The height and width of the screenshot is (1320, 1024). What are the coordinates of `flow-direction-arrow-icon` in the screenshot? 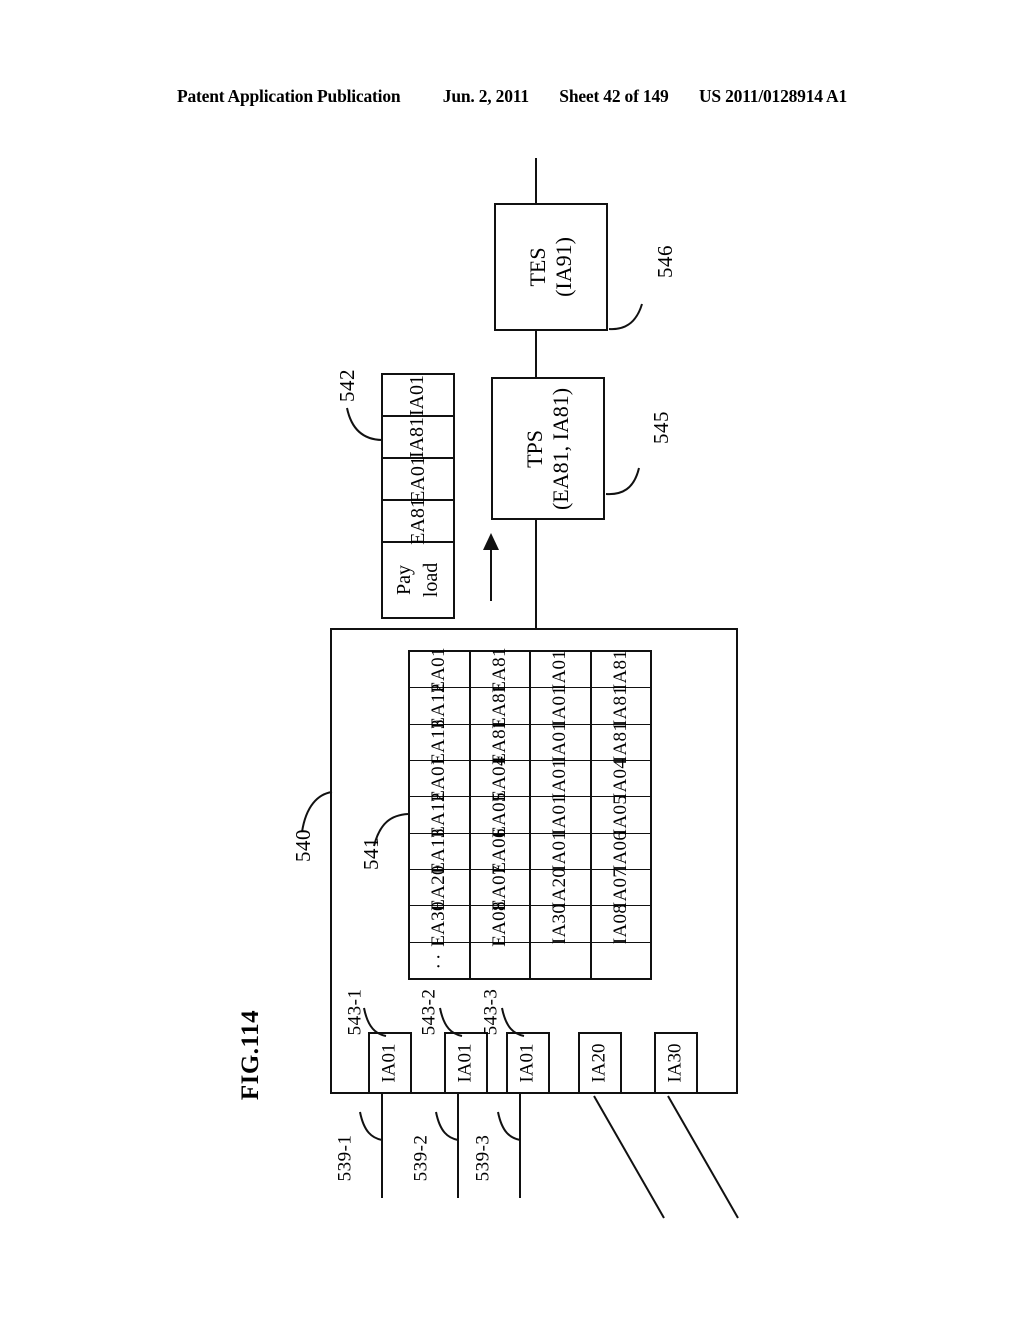 It's located at (491, 567).